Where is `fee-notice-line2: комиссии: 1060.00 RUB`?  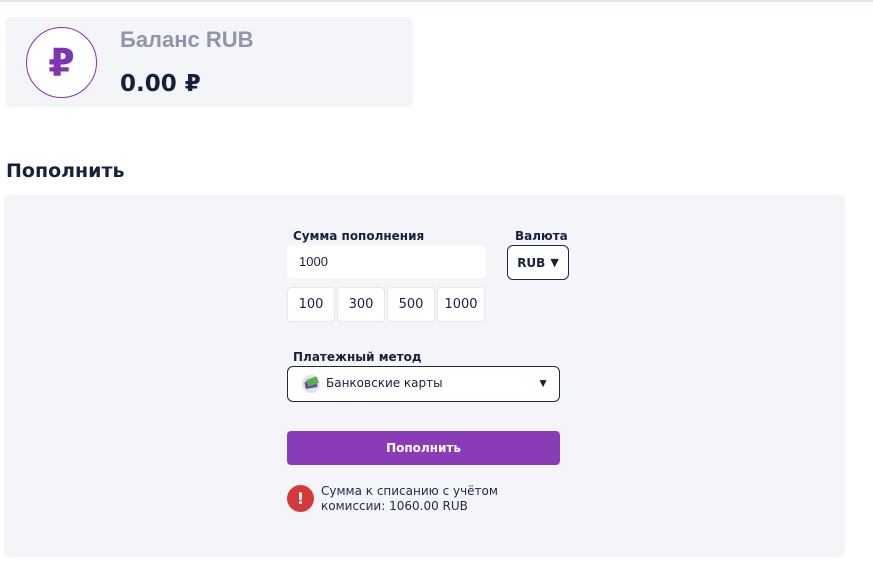 fee-notice-line2: комиссии: 1060.00 RUB is located at coordinates (394, 506).